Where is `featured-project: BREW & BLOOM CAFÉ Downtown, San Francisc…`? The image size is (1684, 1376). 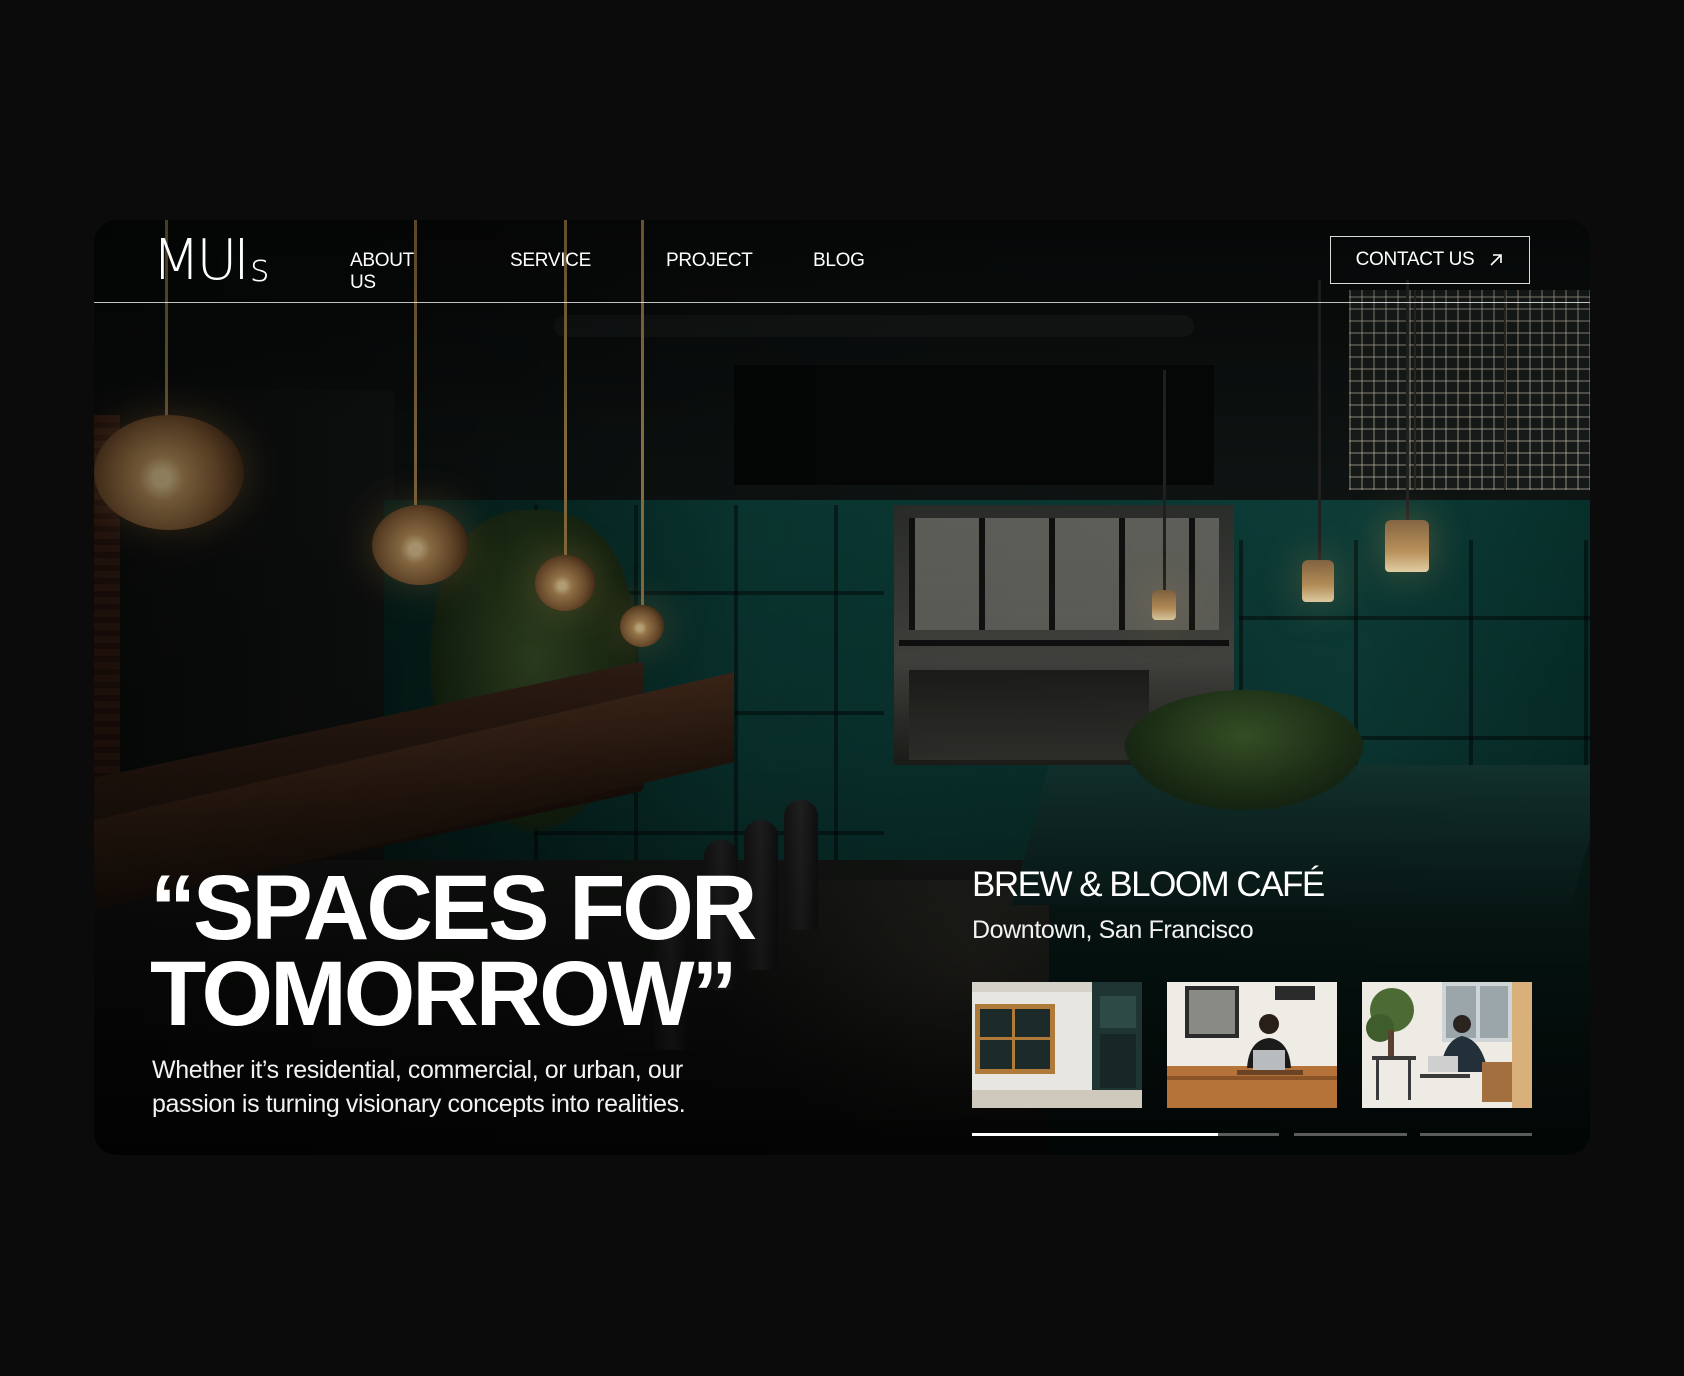 featured-project: BREW & BLOOM CAFÉ Downtown, San Francisc… is located at coordinates (1252, 1000).